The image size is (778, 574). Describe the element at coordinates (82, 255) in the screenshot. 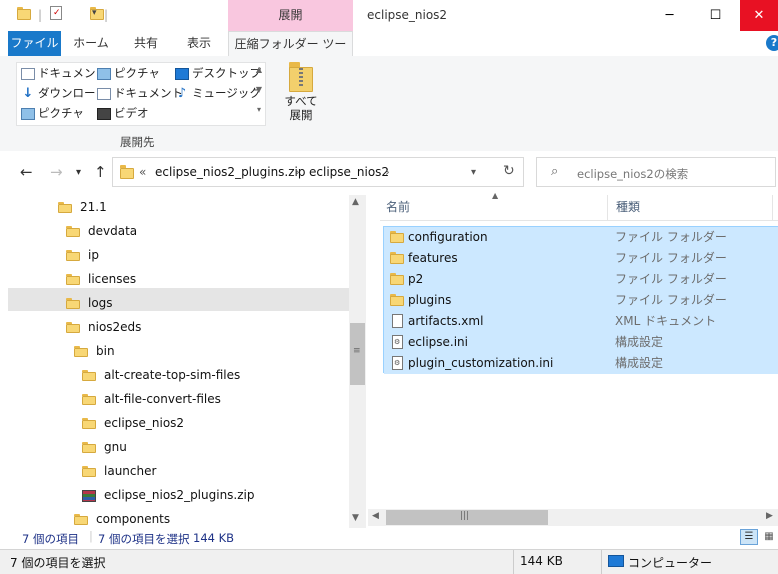

I see `tree-item: ip` at that location.